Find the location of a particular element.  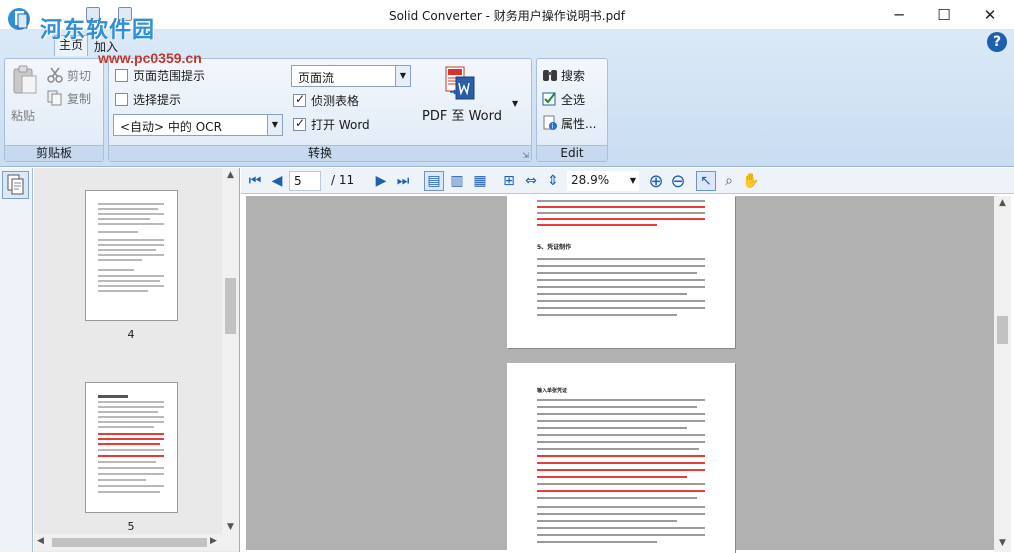

help-icon: ? is located at coordinates (997, 42).